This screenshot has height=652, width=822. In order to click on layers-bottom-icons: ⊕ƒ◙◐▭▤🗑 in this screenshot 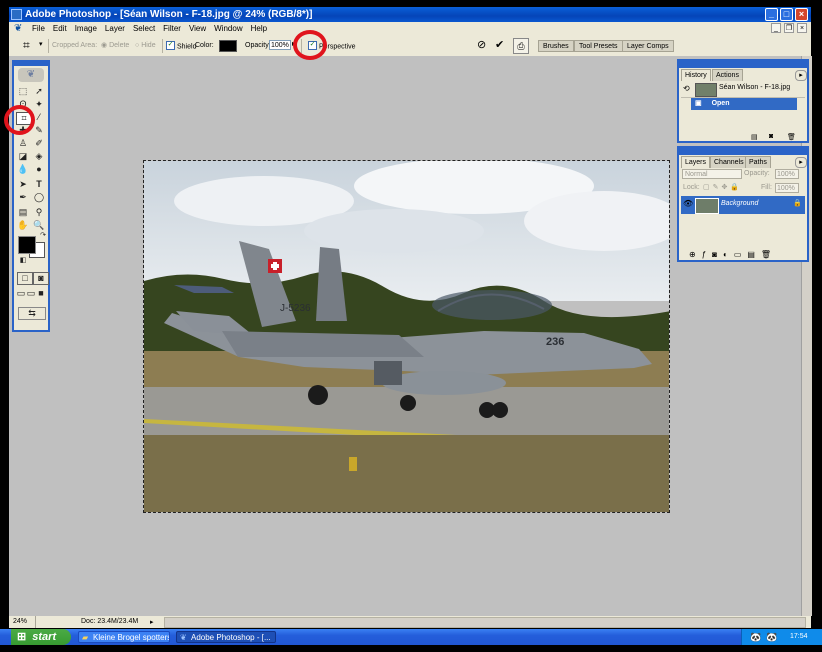, I will do `click(733, 254)`.